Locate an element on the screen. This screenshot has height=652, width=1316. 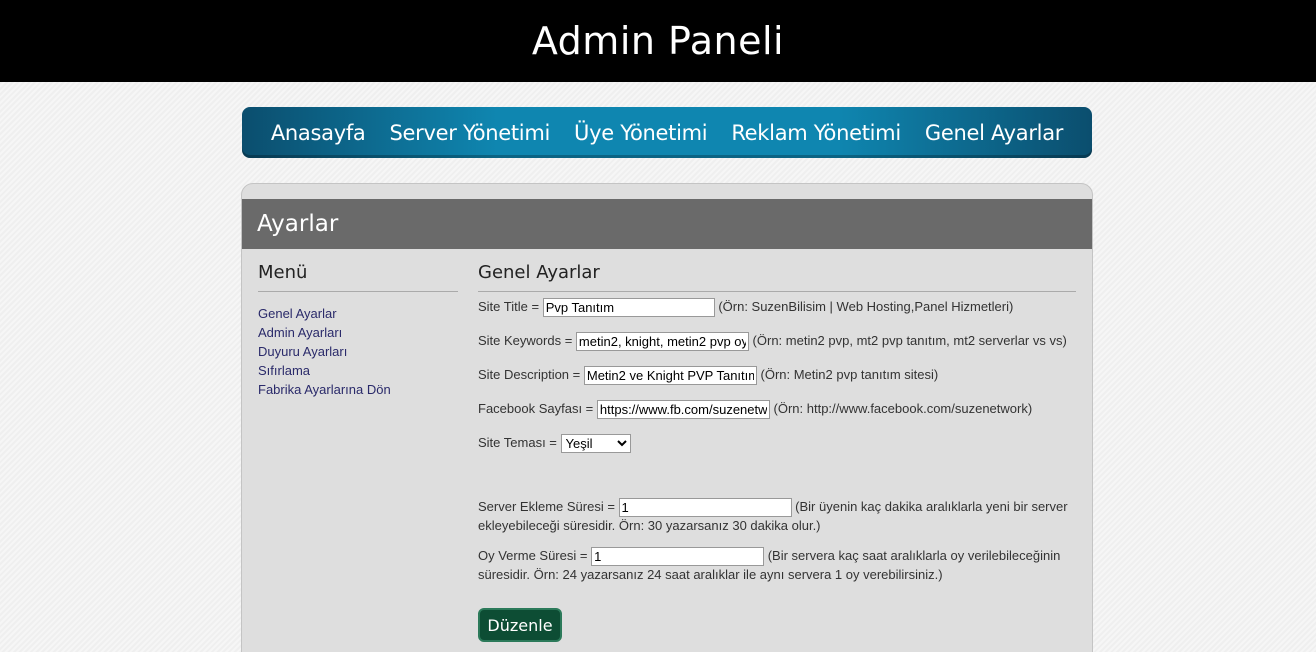
facebook-input is located at coordinates (683, 409).